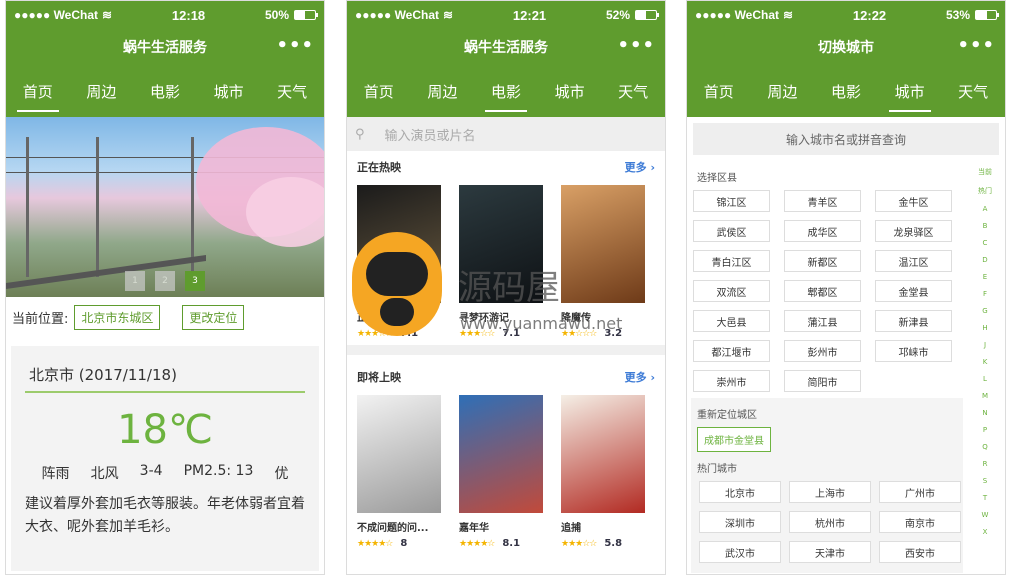  What do you see at coordinates (830, 522) in the screenshot?
I see `hot-city-item: 杭州市` at bounding box center [830, 522].